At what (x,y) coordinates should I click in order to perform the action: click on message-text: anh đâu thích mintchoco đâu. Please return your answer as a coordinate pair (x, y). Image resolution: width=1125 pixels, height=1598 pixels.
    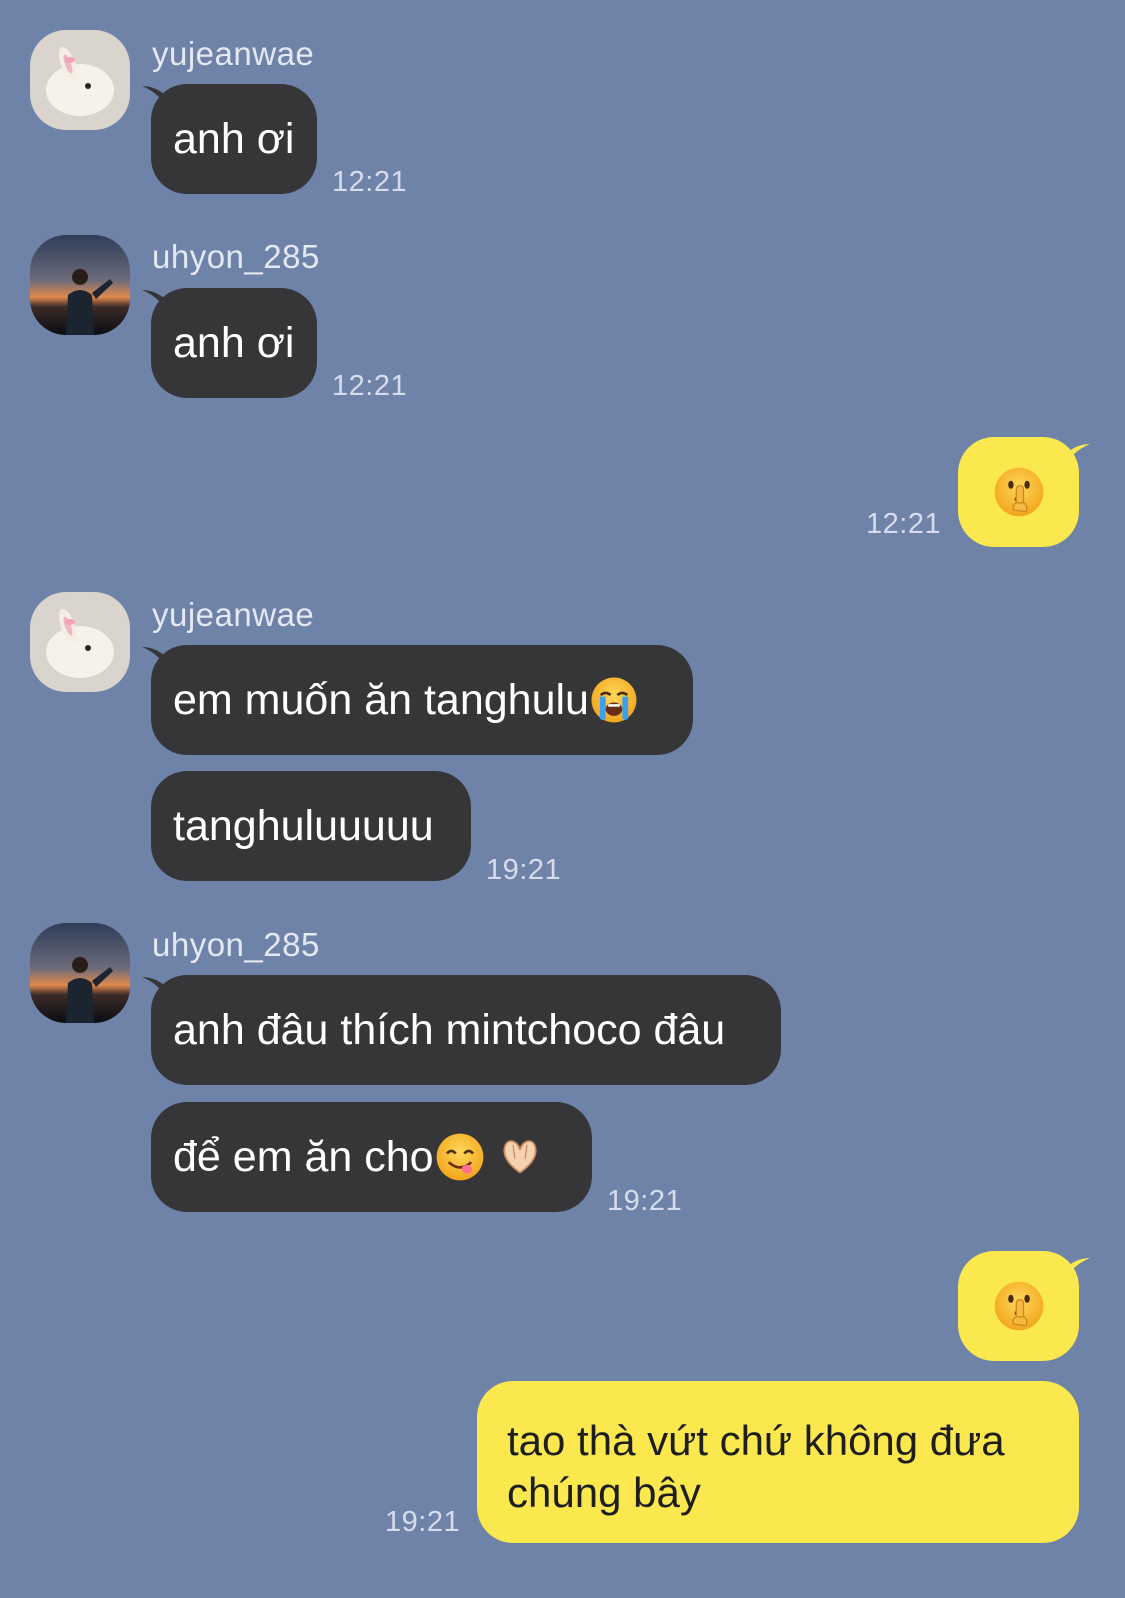
    Looking at the image, I should click on (449, 1029).